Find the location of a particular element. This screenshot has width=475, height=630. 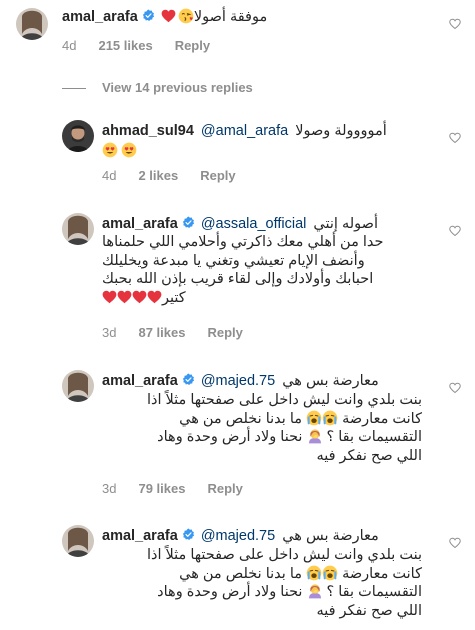

comment-meta: 4d 215 likes Reply is located at coordinates (147, 45).